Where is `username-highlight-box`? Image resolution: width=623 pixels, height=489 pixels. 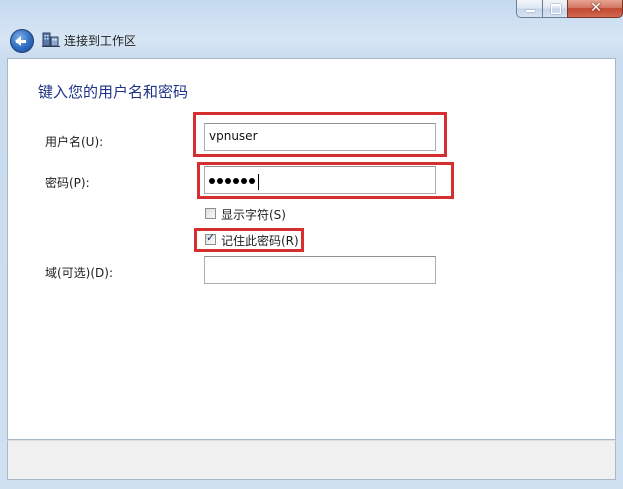 username-highlight-box is located at coordinates (320, 134).